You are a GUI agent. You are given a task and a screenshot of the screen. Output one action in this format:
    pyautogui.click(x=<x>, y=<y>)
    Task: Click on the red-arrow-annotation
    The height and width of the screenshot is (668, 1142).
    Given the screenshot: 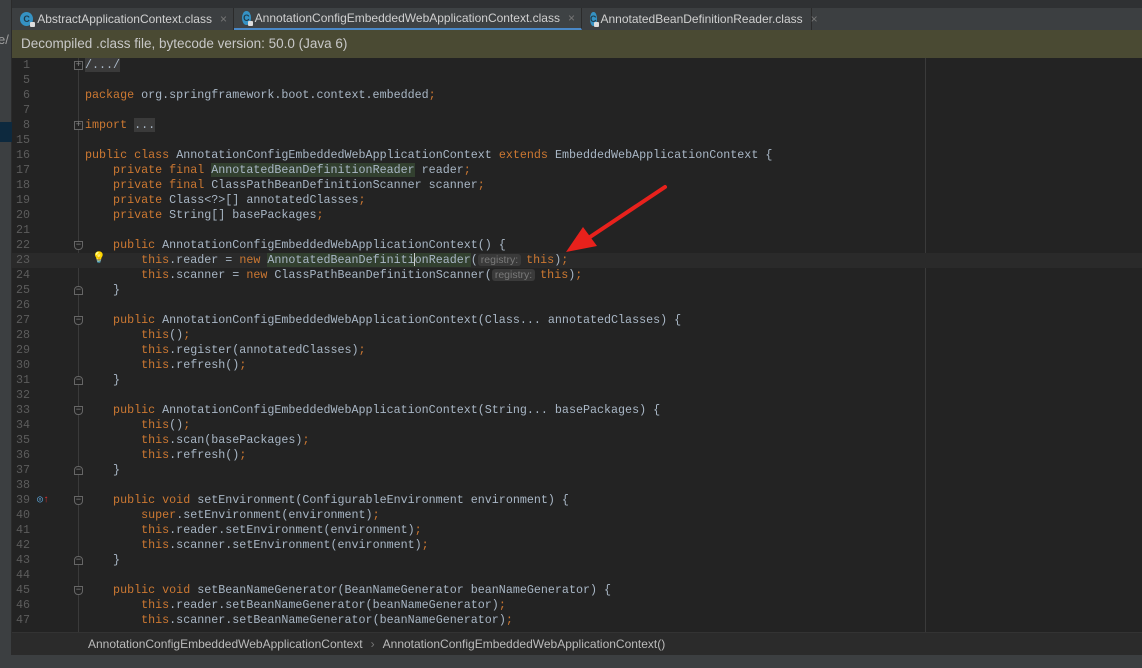 What is the action you would take?
    pyautogui.click(x=616, y=218)
    